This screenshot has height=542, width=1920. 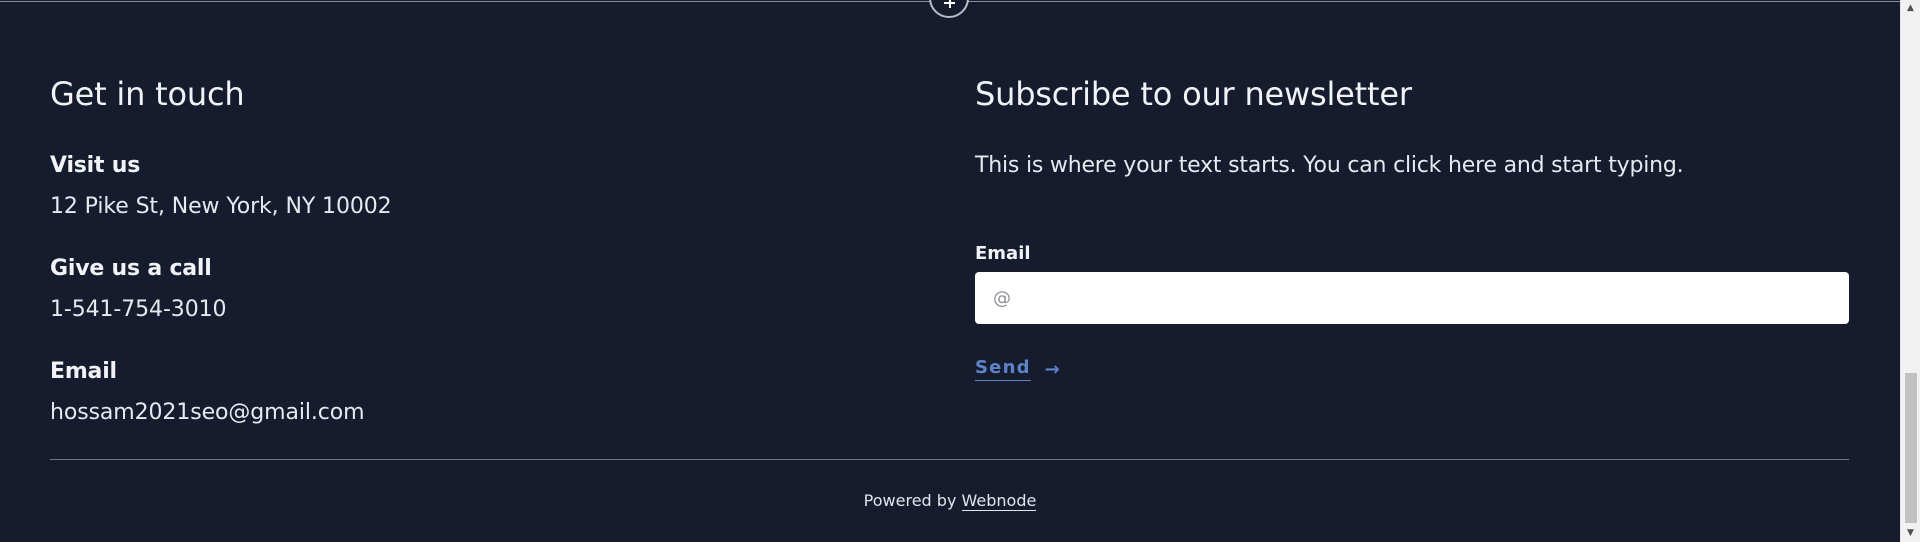 I want to click on webnode-link: Webnode, so click(x=999, y=501).